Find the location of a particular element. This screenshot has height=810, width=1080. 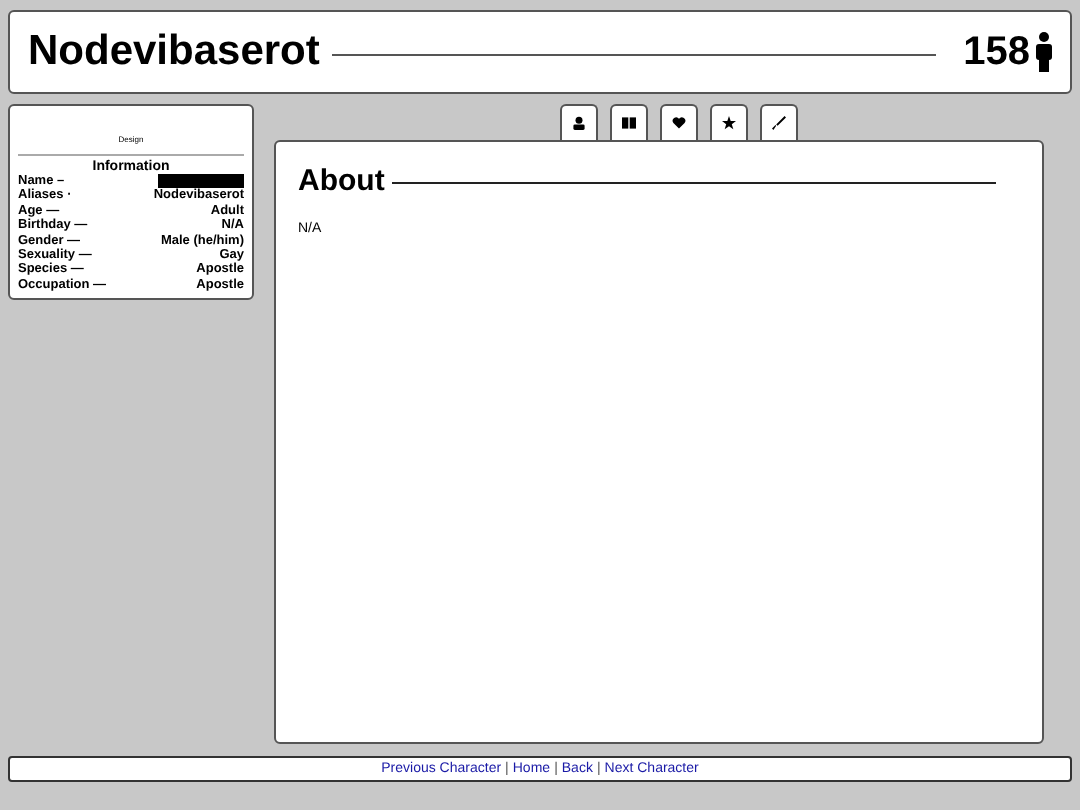

book-tab is located at coordinates (629, 122).